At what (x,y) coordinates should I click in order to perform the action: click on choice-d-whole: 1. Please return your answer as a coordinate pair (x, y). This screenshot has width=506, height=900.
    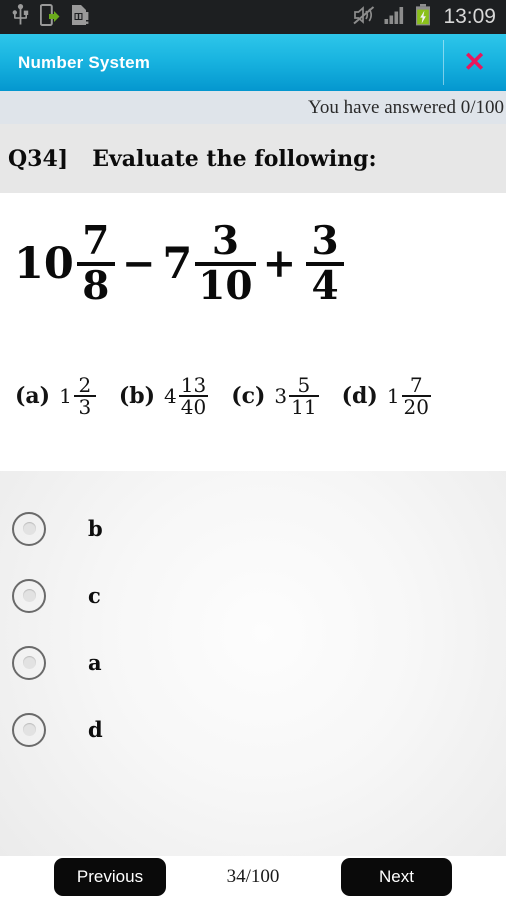
    Looking at the image, I should click on (393, 396).